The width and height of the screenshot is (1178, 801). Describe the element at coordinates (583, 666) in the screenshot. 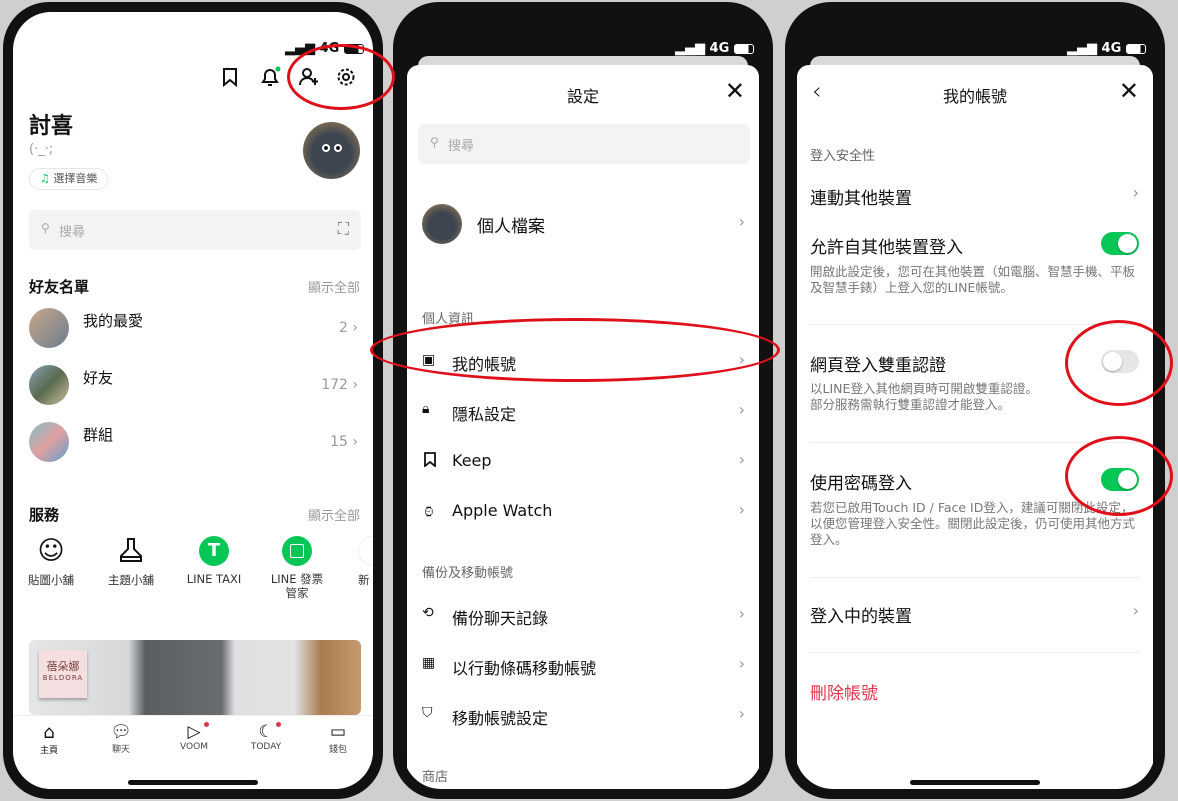

I see `settings-row-qr-transfer: ▦ 以行動條碼移動帳號 ›` at that location.